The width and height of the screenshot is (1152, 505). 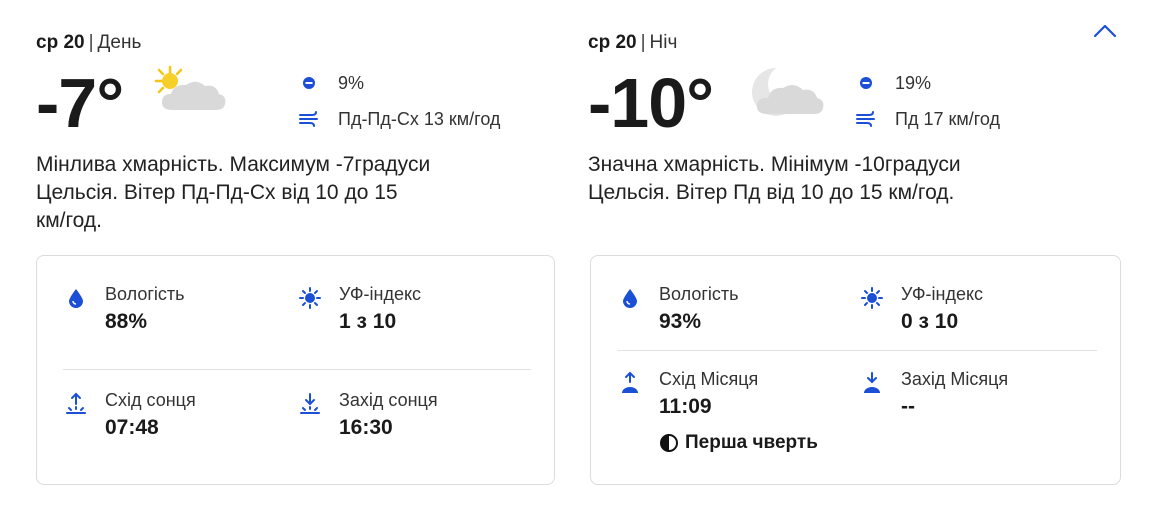 What do you see at coordinates (366, 427) in the screenshot?
I see `sunset-value: 16:30` at bounding box center [366, 427].